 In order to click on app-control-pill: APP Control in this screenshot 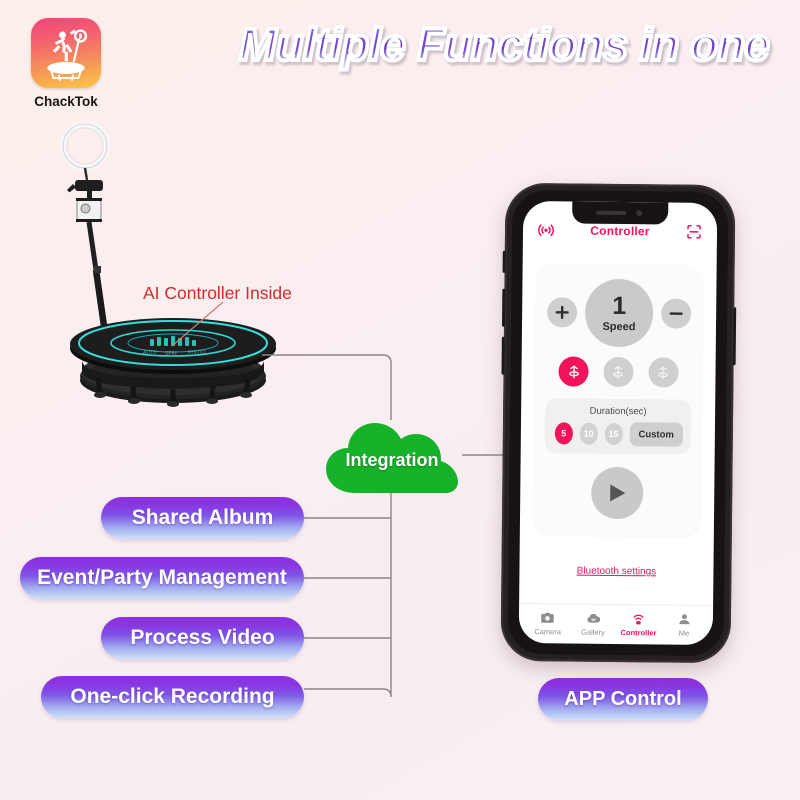, I will do `click(623, 699)`.